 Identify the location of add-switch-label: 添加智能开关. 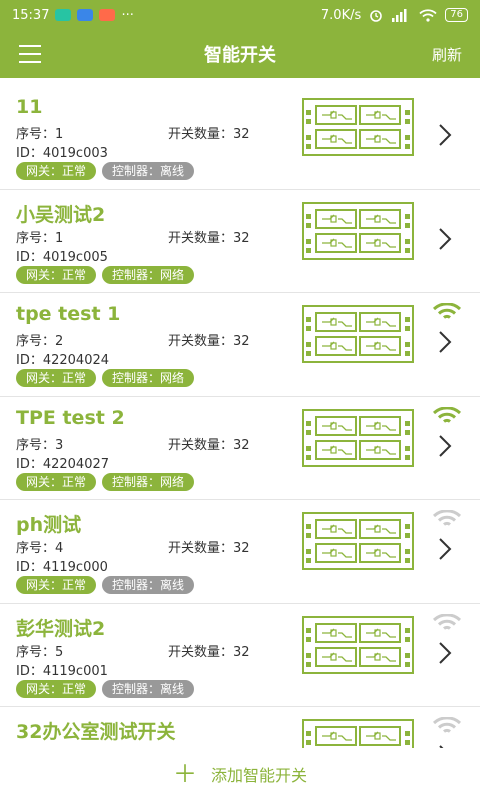
(258, 775).